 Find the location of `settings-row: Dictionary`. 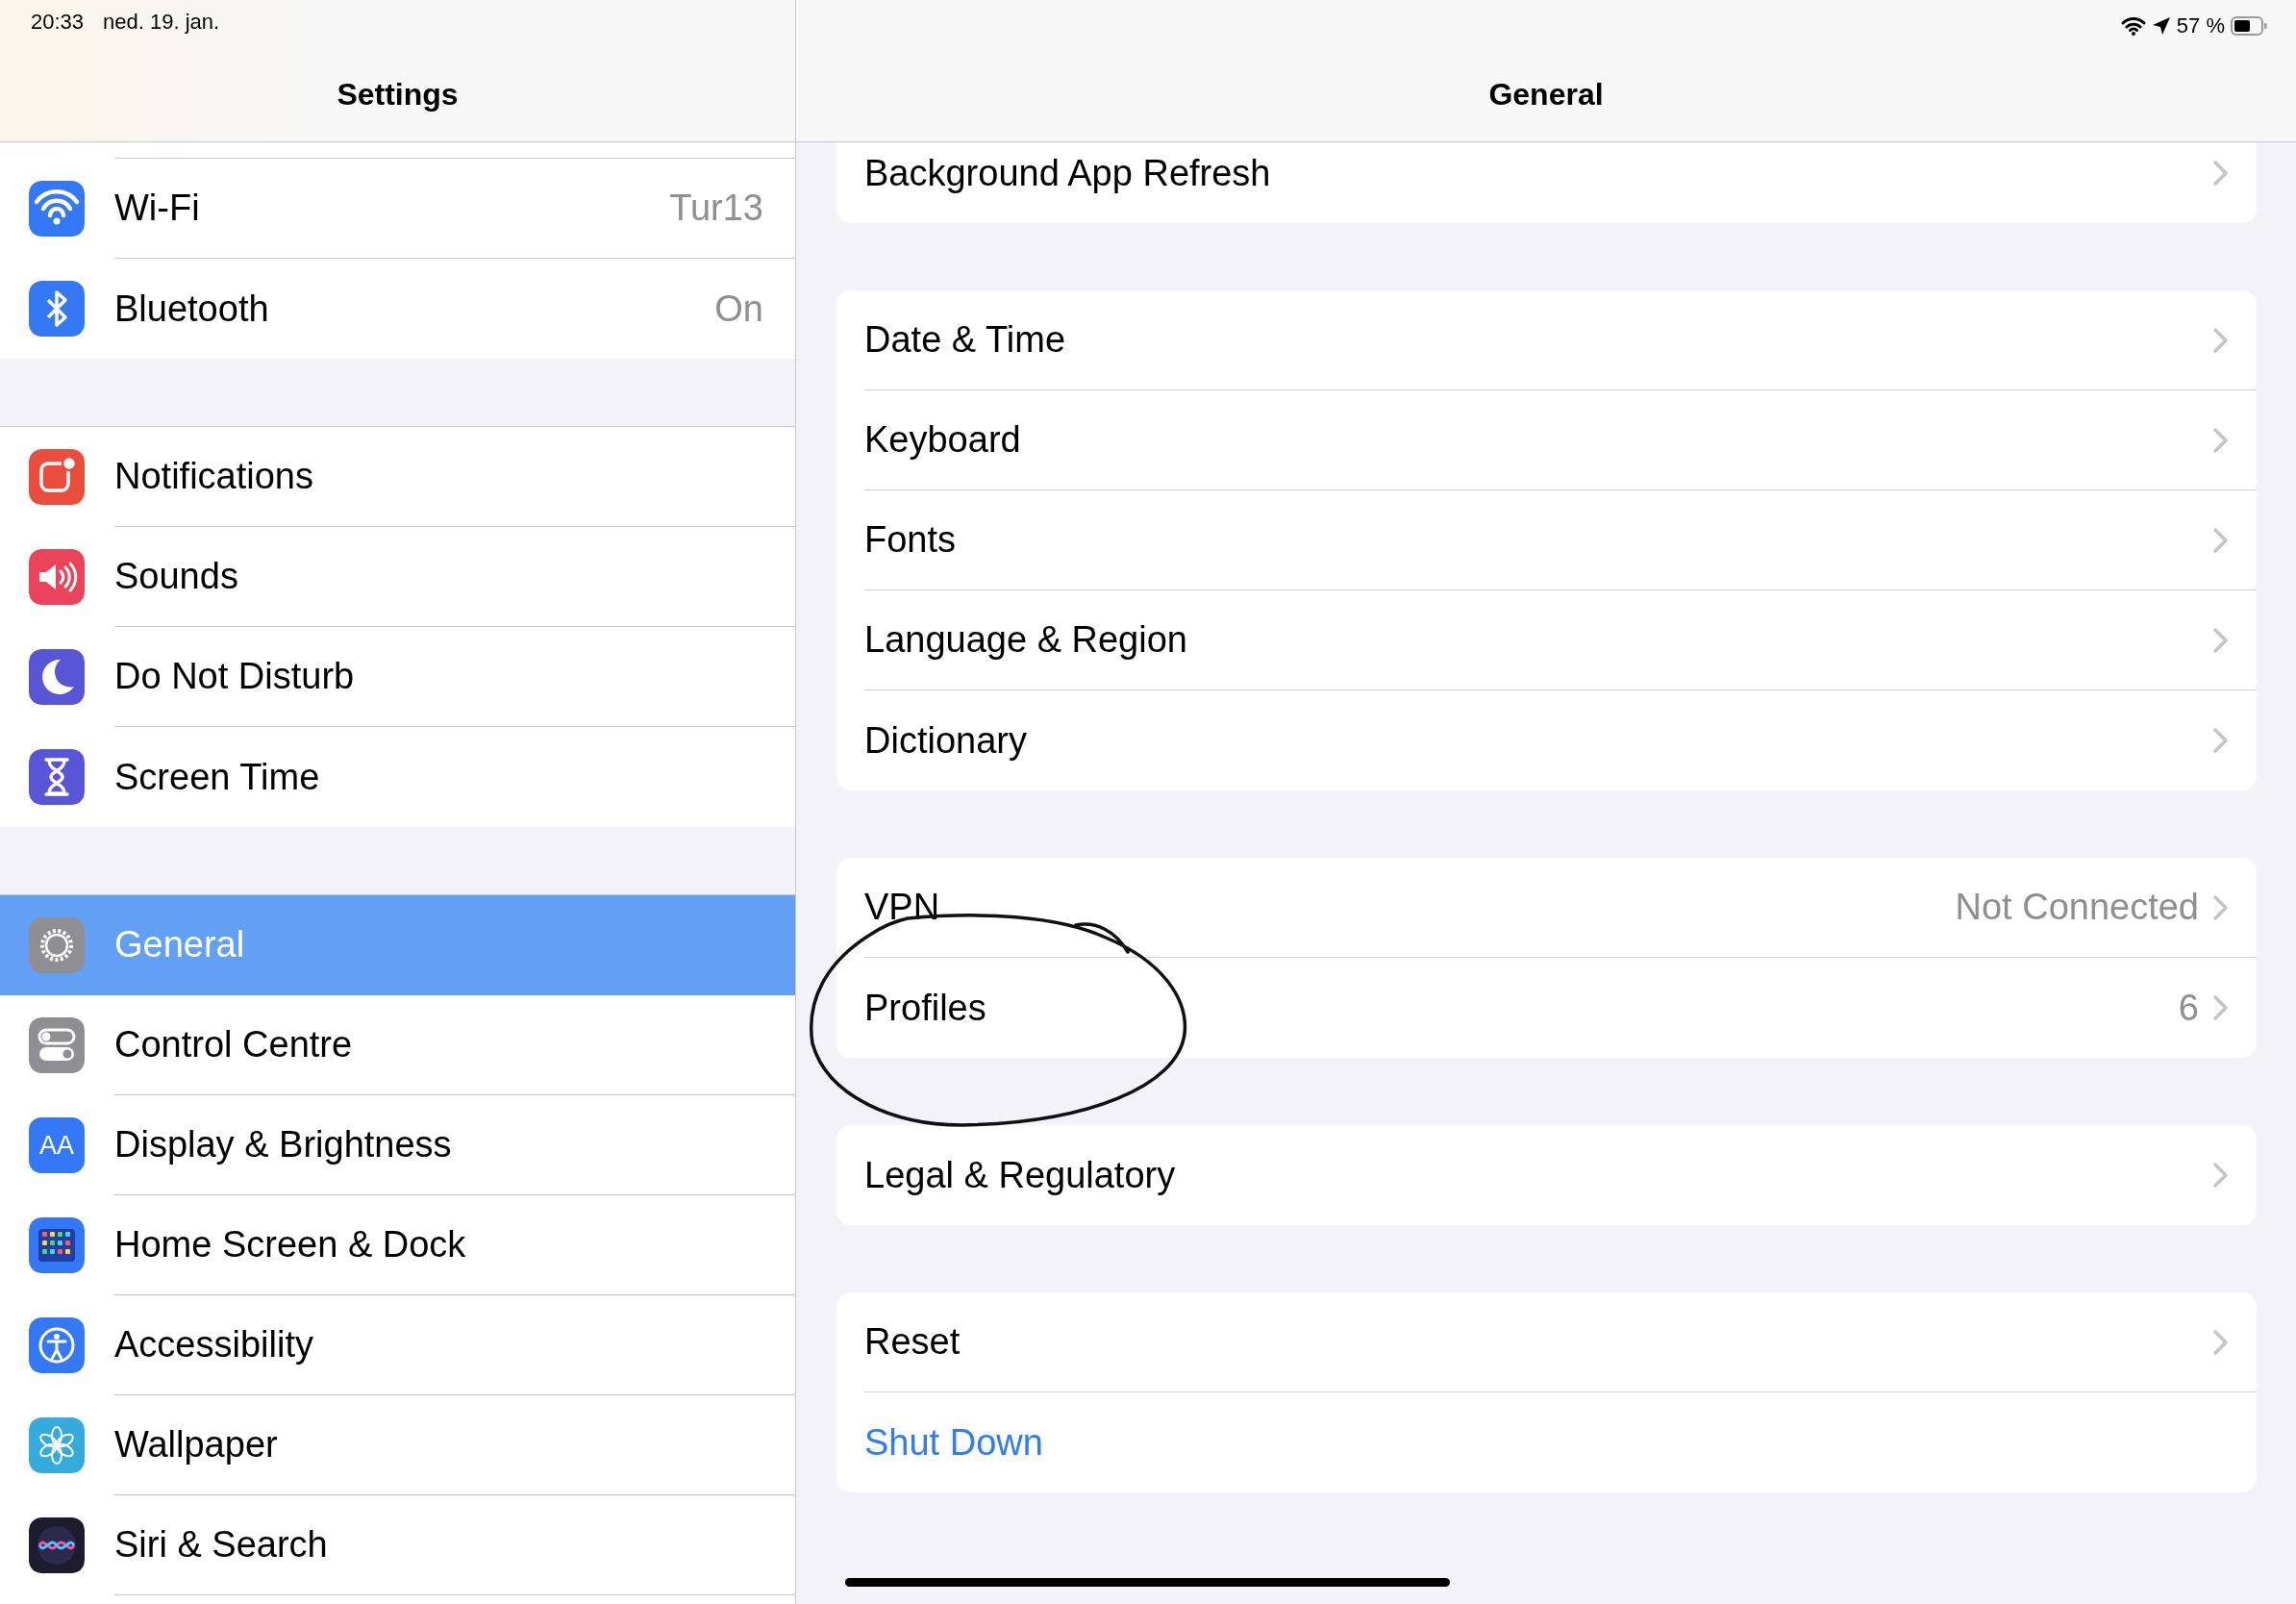

settings-row: Dictionary is located at coordinates (1546, 740).